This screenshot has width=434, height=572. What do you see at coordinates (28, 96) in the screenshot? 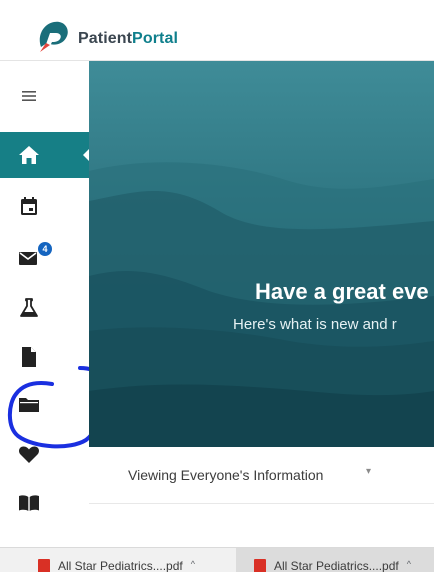
I see `menu-icon` at bounding box center [28, 96].